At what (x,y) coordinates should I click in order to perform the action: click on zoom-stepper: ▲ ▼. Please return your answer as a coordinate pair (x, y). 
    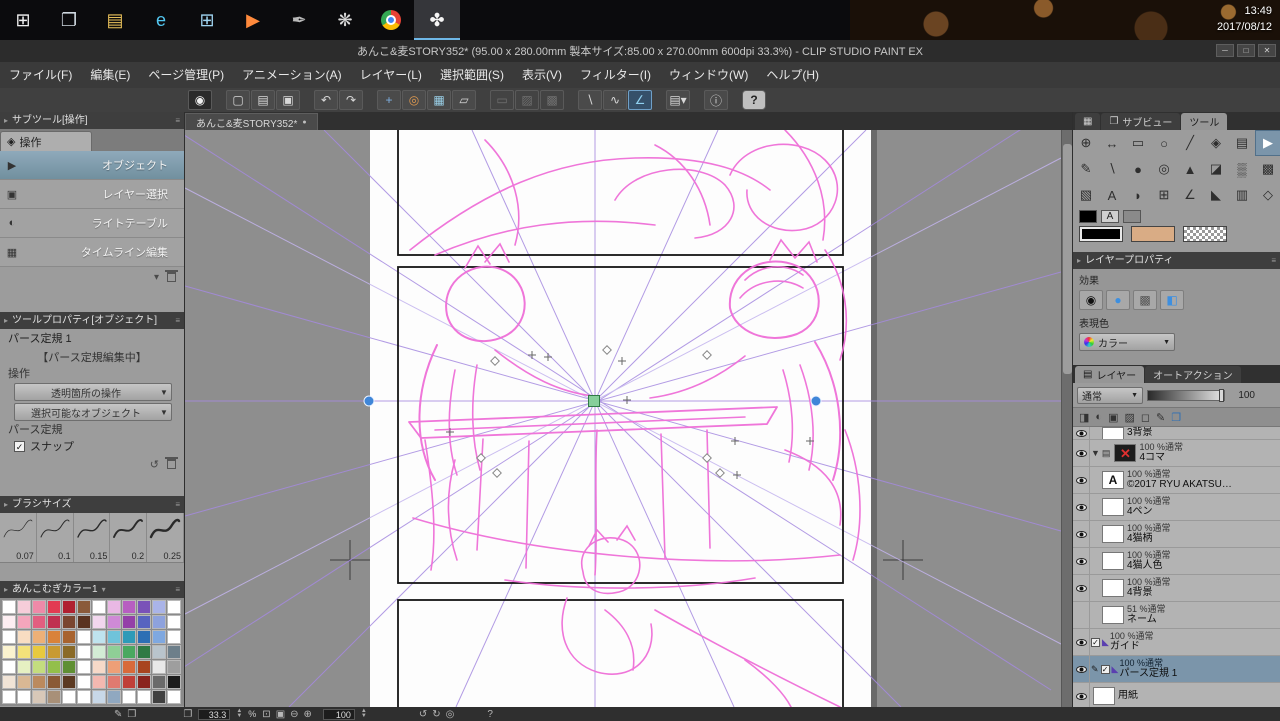
    Looking at the image, I should click on (239, 713).